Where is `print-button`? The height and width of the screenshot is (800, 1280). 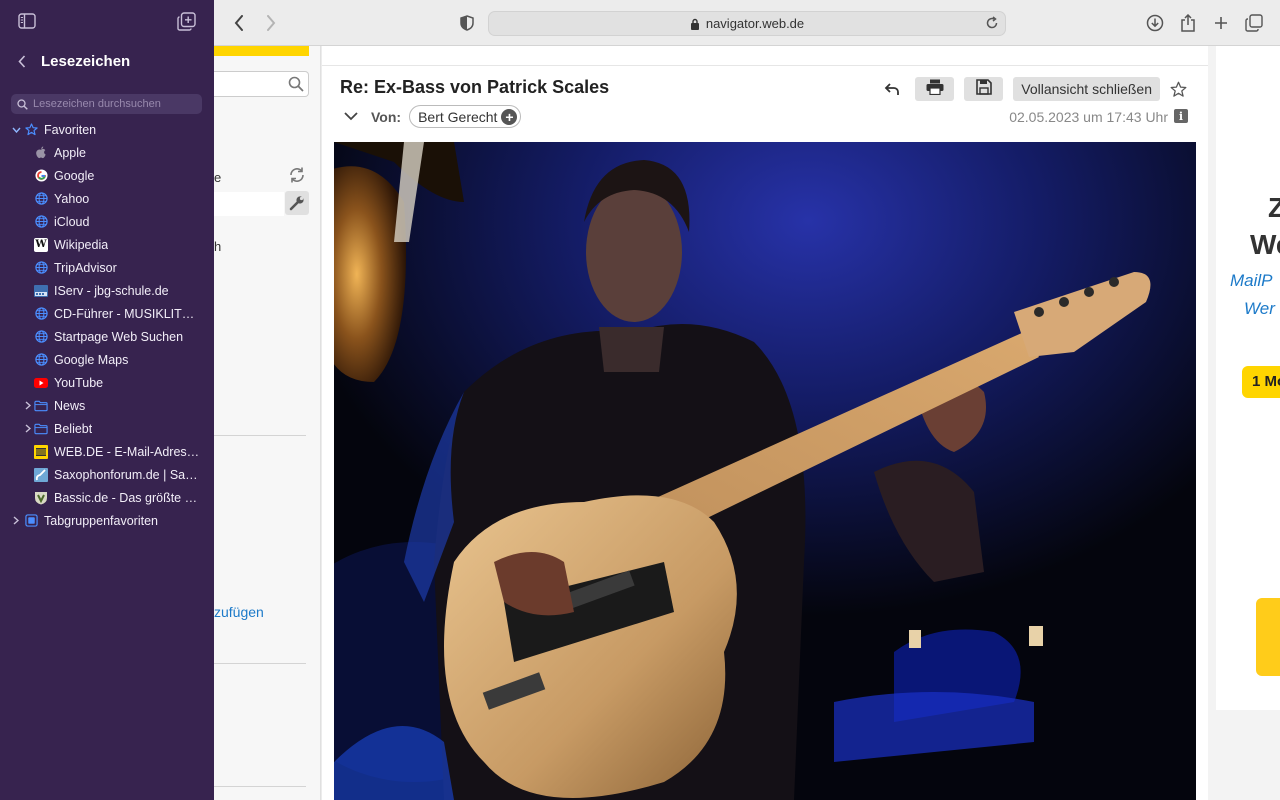 print-button is located at coordinates (935, 89).